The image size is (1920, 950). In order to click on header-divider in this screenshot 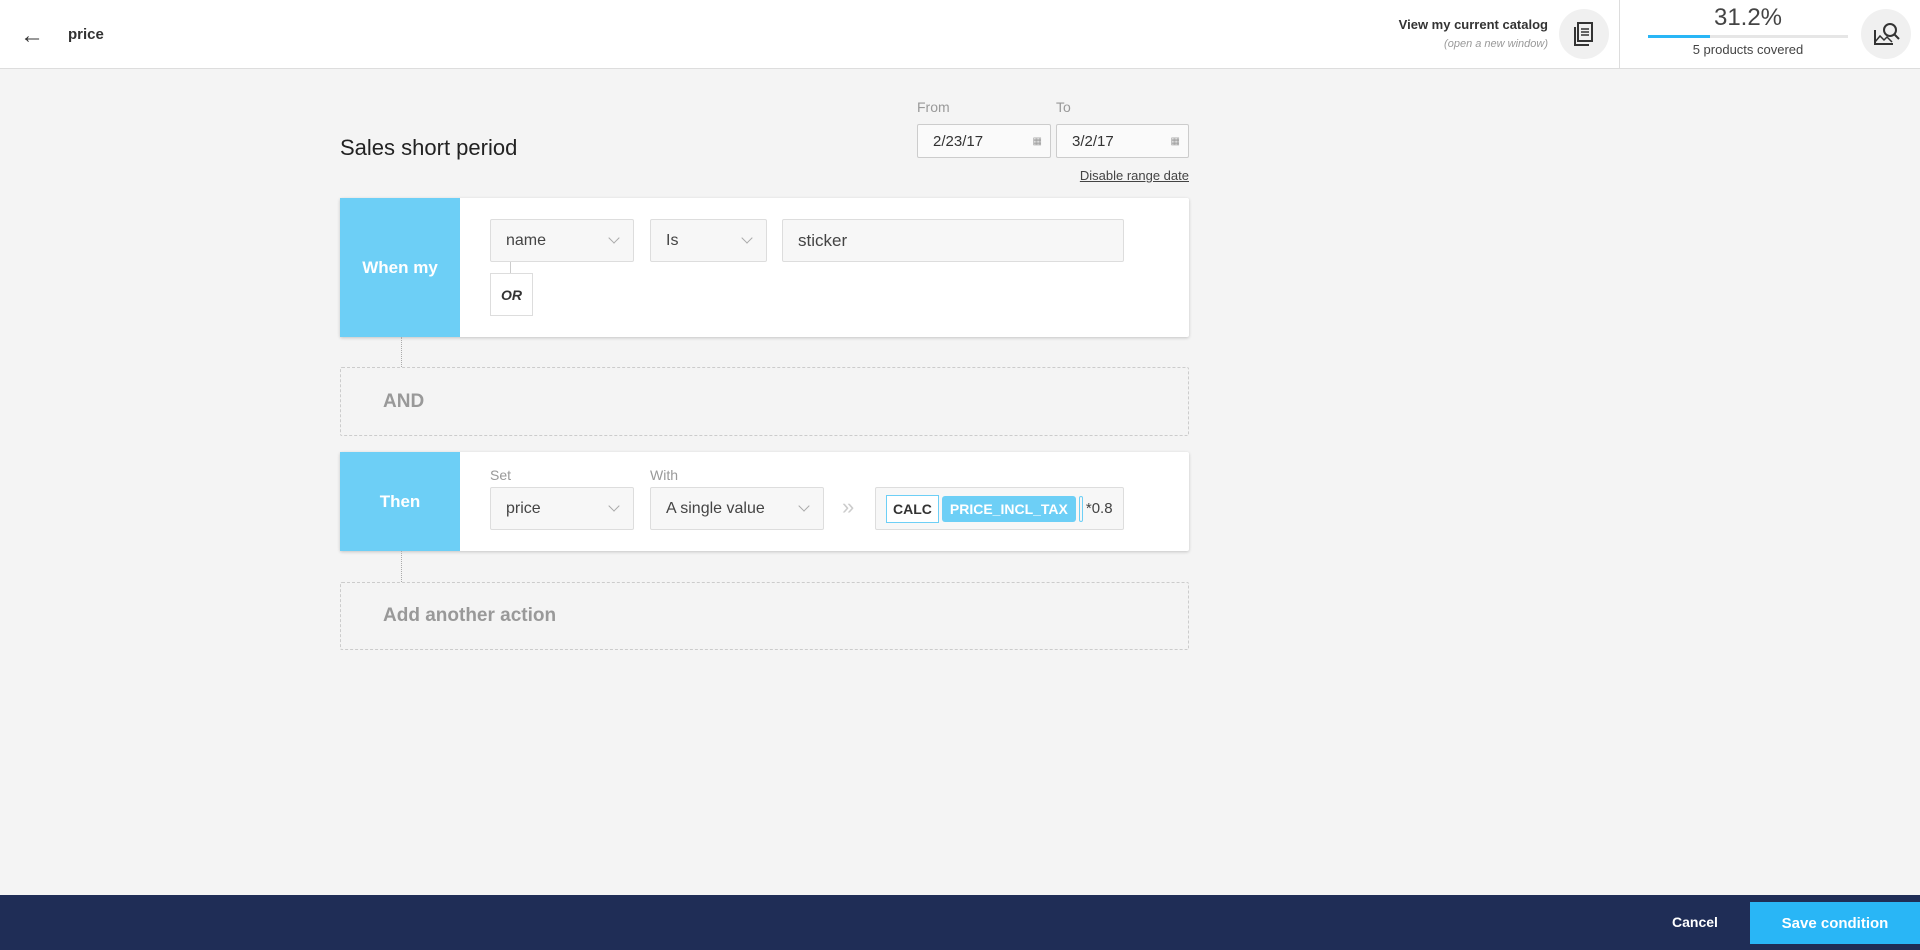, I will do `click(1619, 34)`.